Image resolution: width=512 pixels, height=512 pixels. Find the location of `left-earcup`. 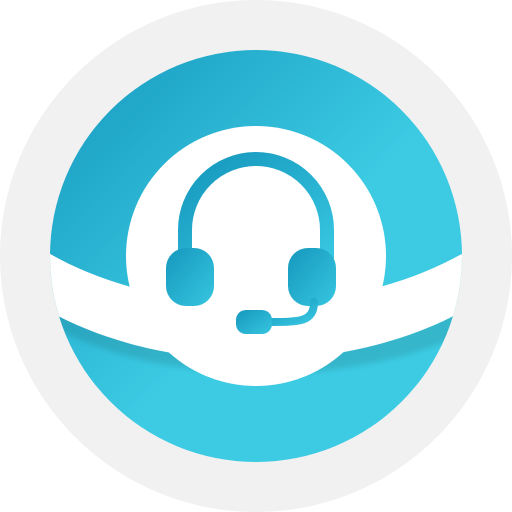

left-earcup is located at coordinates (190, 277).